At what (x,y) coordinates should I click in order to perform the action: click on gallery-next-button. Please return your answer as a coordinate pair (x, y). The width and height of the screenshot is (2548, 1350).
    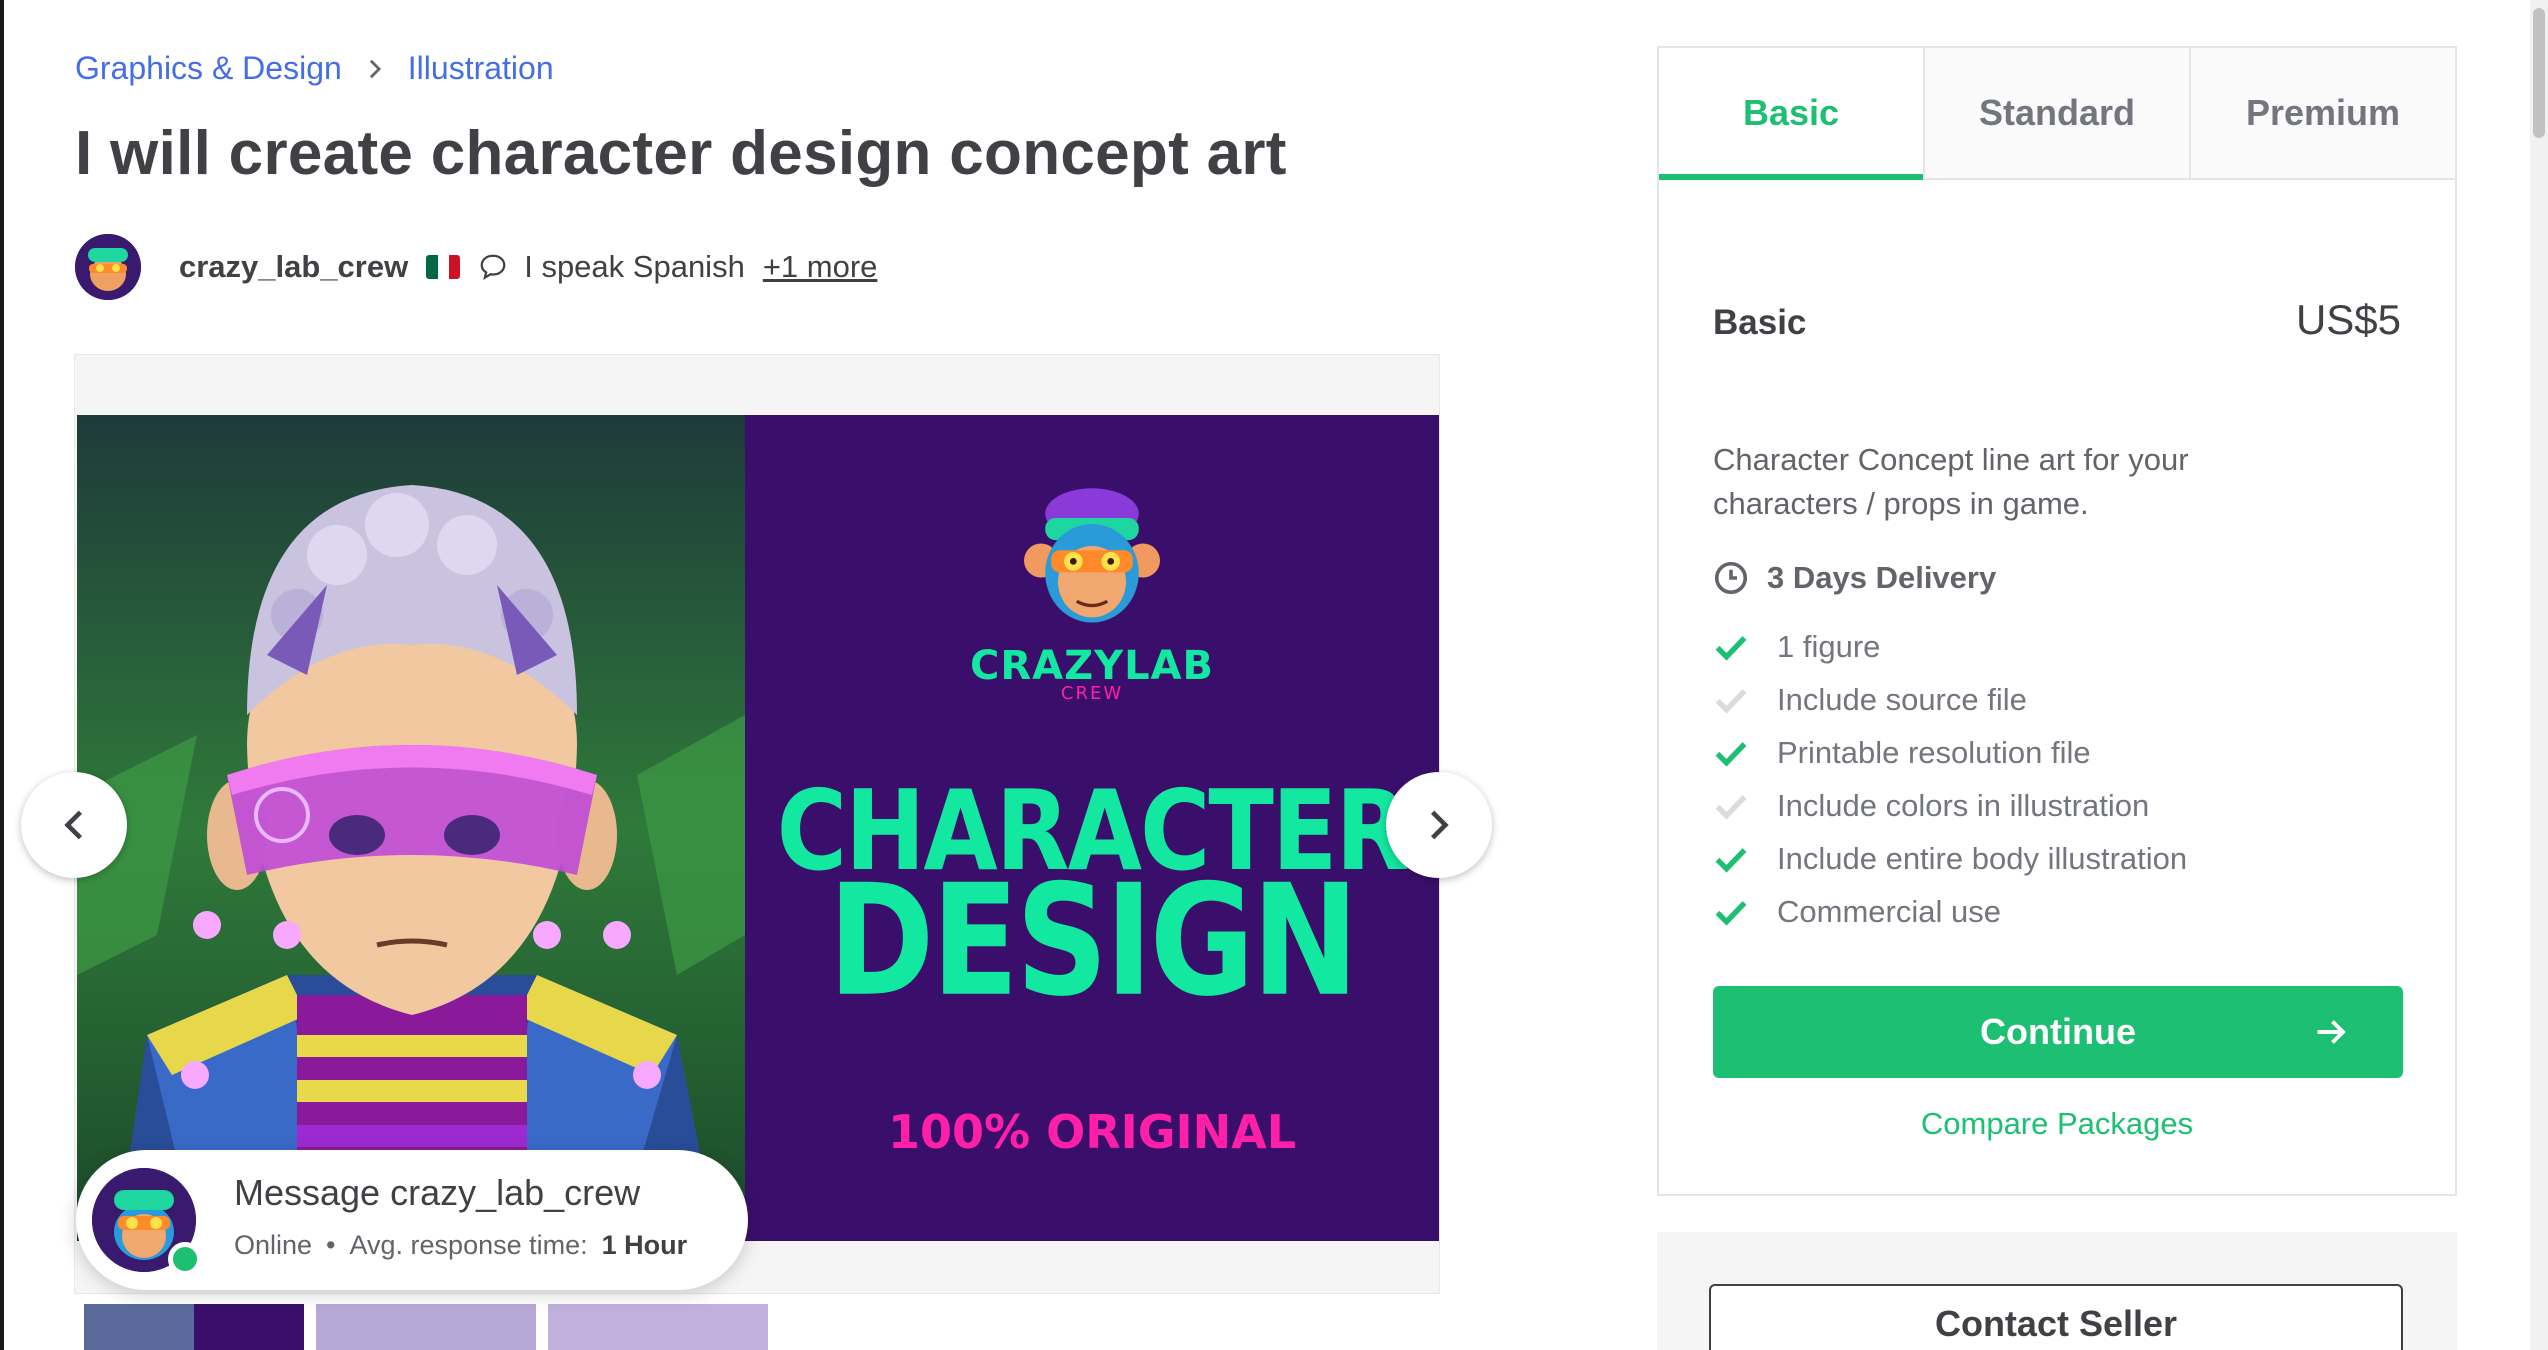
    Looking at the image, I should click on (1439, 825).